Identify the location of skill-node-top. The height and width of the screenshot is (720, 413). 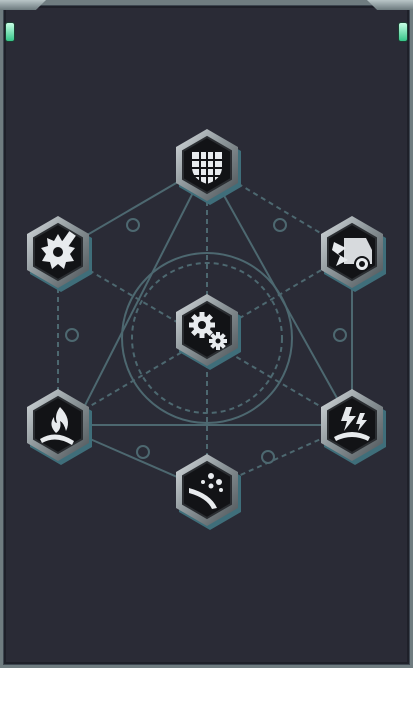
(208, 167).